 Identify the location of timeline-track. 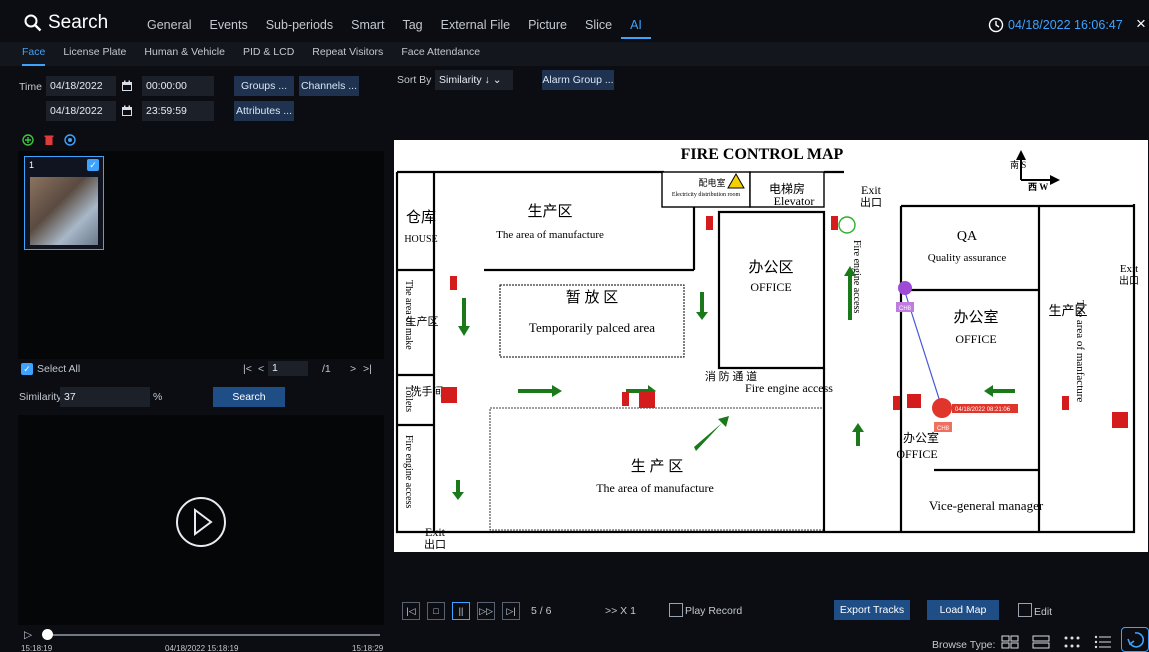
(212, 635).